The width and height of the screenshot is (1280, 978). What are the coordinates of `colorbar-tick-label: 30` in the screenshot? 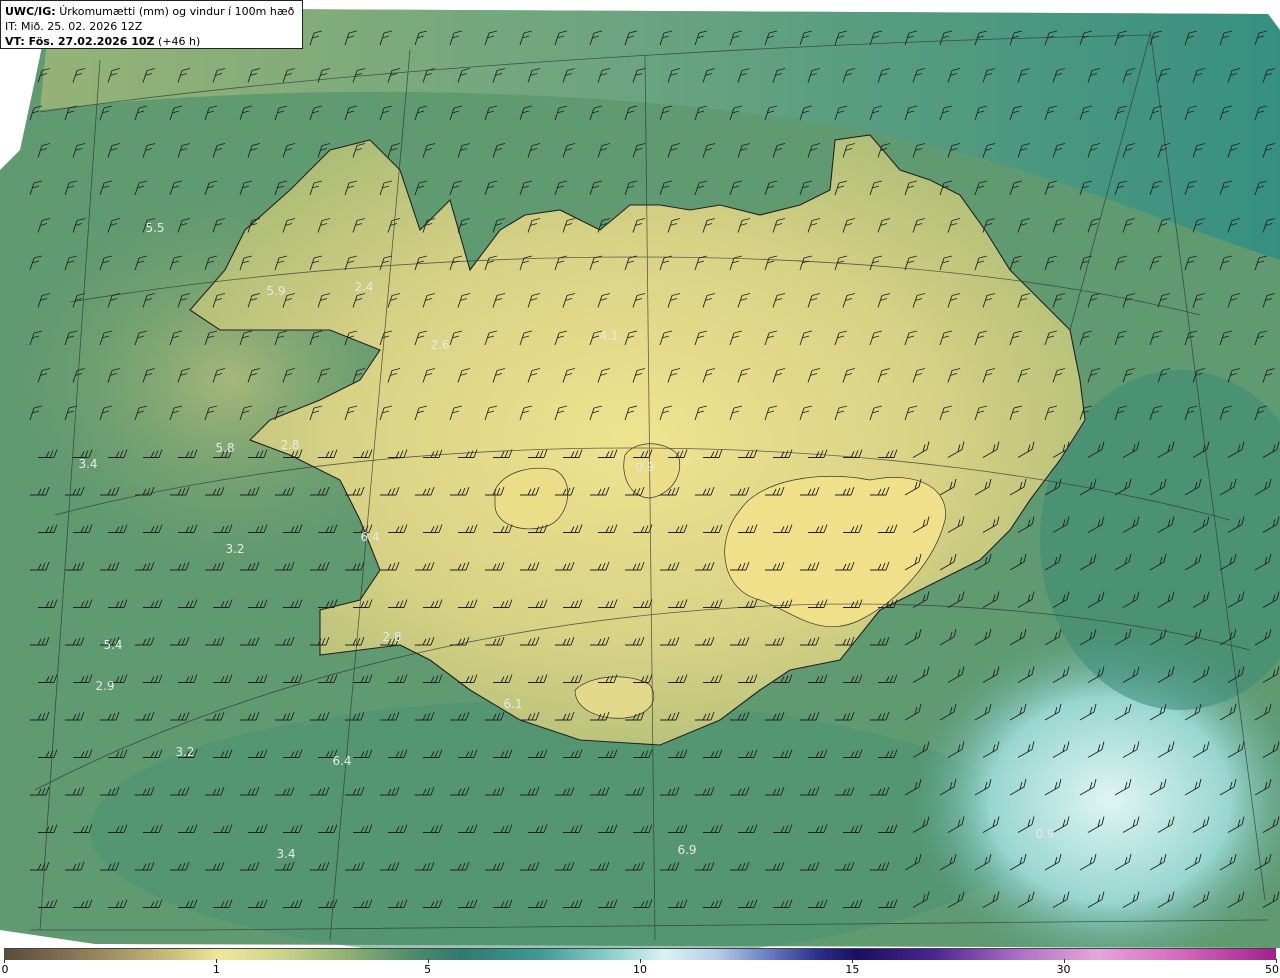 It's located at (1063, 969).